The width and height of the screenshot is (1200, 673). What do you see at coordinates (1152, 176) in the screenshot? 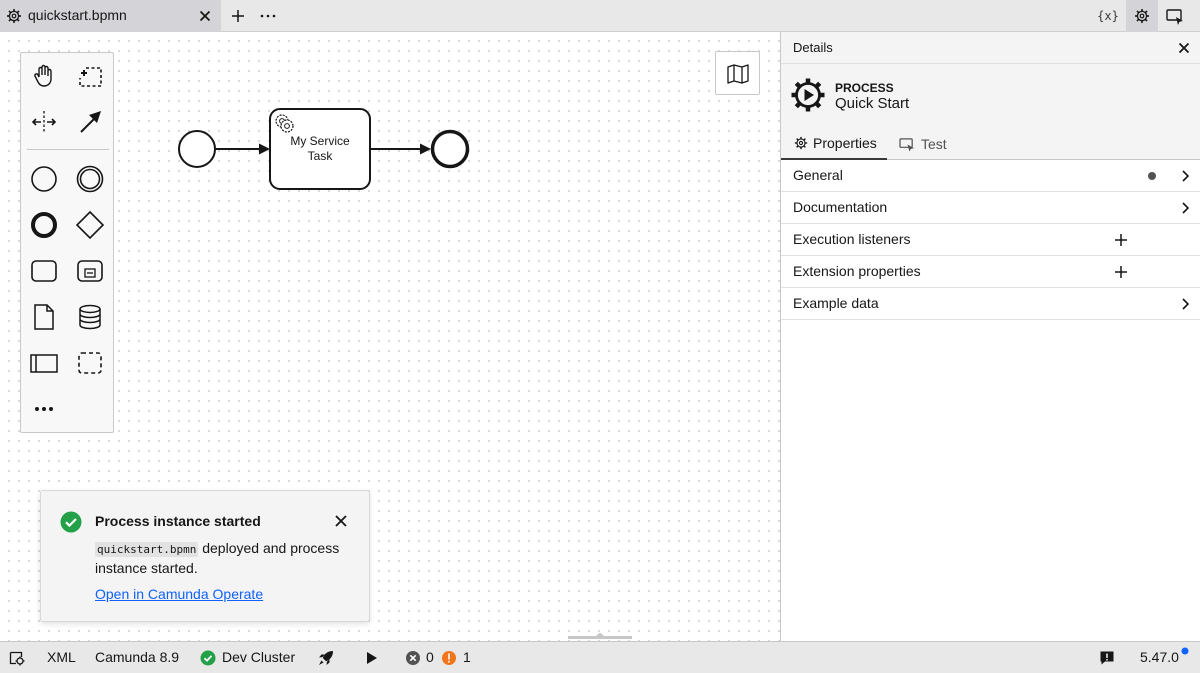
I see `data-marker-dot` at bounding box center [1152, 176].